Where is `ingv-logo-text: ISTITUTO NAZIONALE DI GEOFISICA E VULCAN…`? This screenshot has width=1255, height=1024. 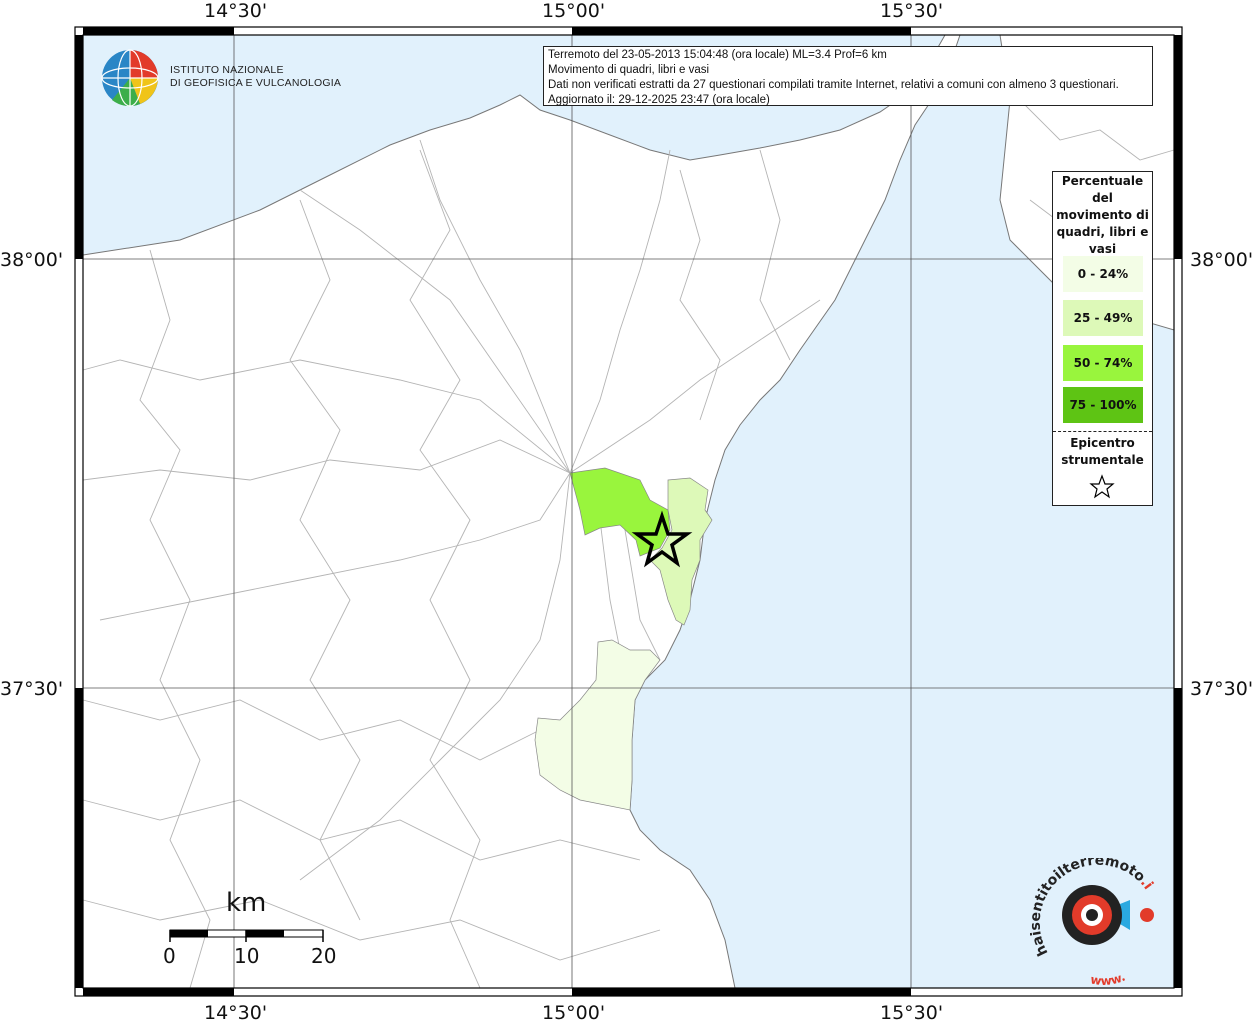 ingv-logo-text: ISTITUTO NAZIONALE DI GEOFISICA E VULCAN… is located at coordinates (255, 77).